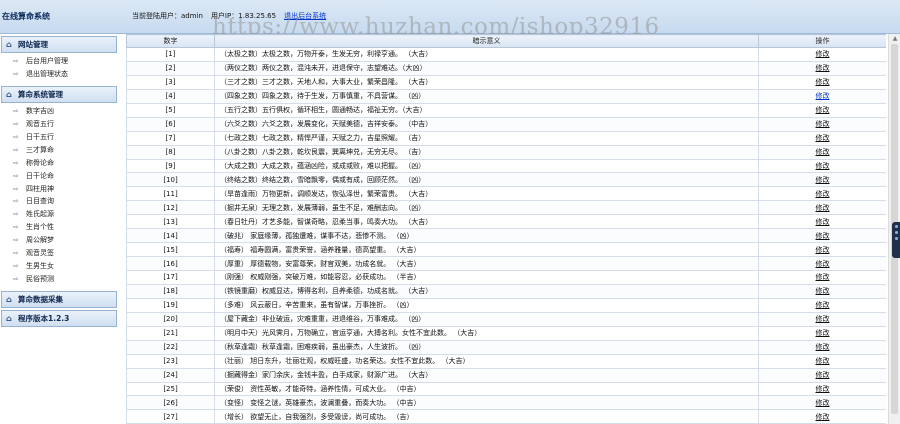  I want to click on sidebar-item: ⇨ 姓氏起源, so click(59, 214).